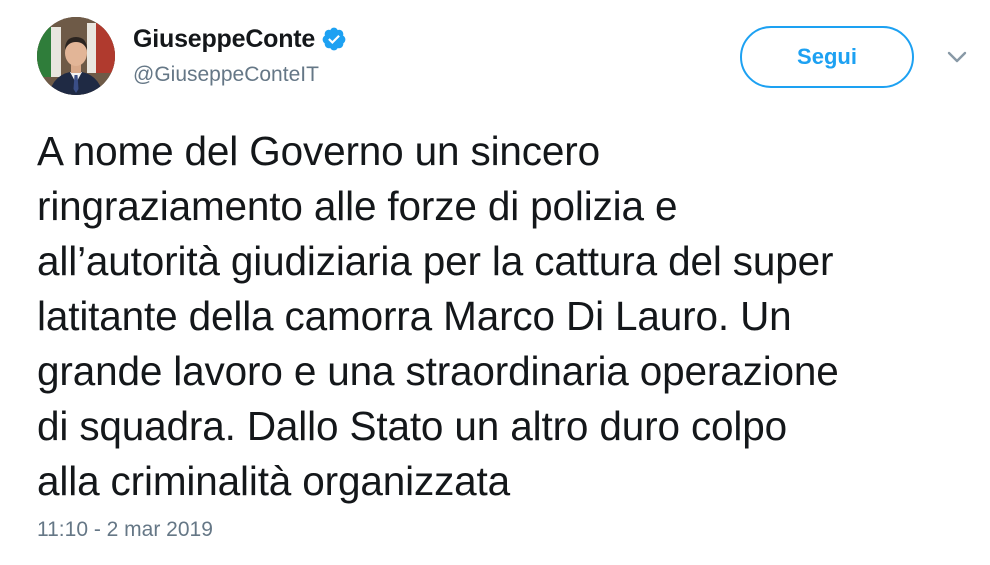 This screenshot has height=565, width=990. I want to click on tweet-timestamp: 11:10 - 2 mar 2019, so click(125, 530).